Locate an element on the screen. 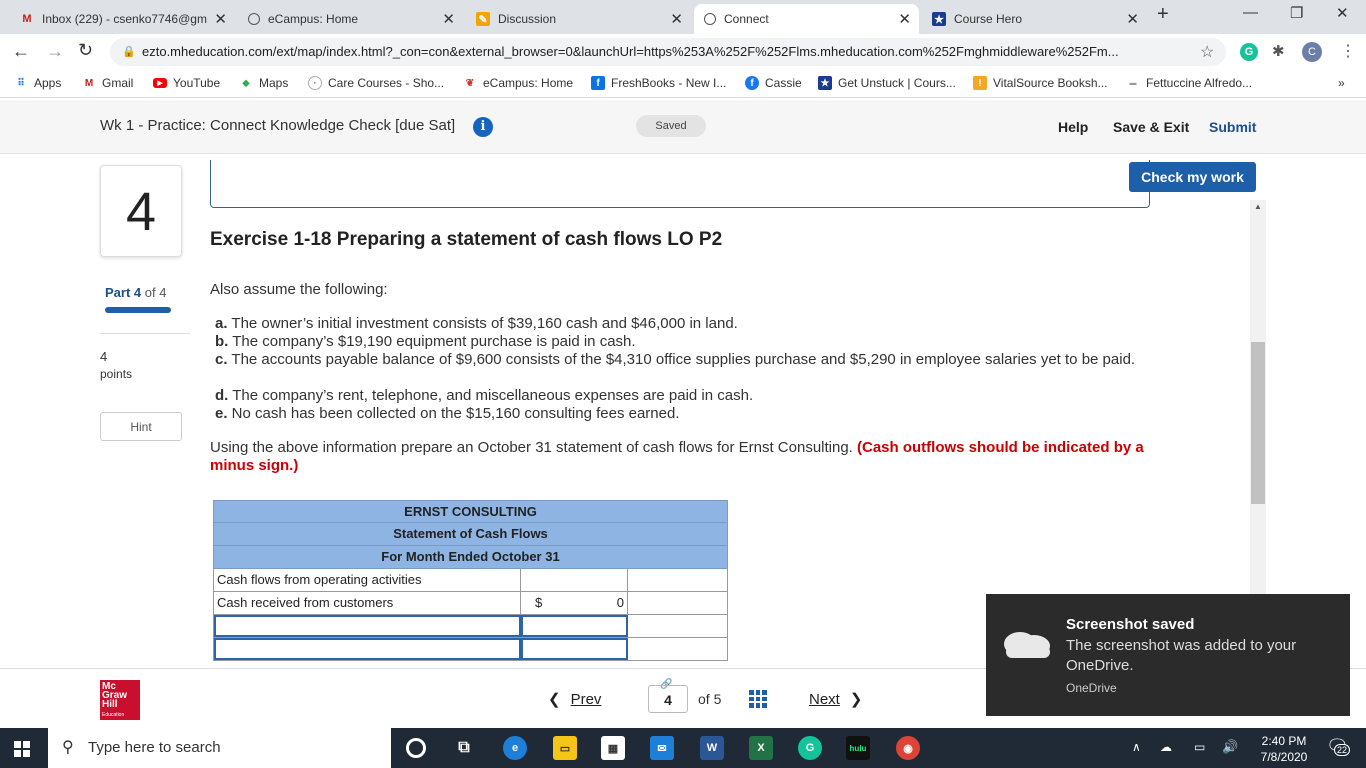  grammarly-extension-icon: G is located at coordinates (1249, 52).